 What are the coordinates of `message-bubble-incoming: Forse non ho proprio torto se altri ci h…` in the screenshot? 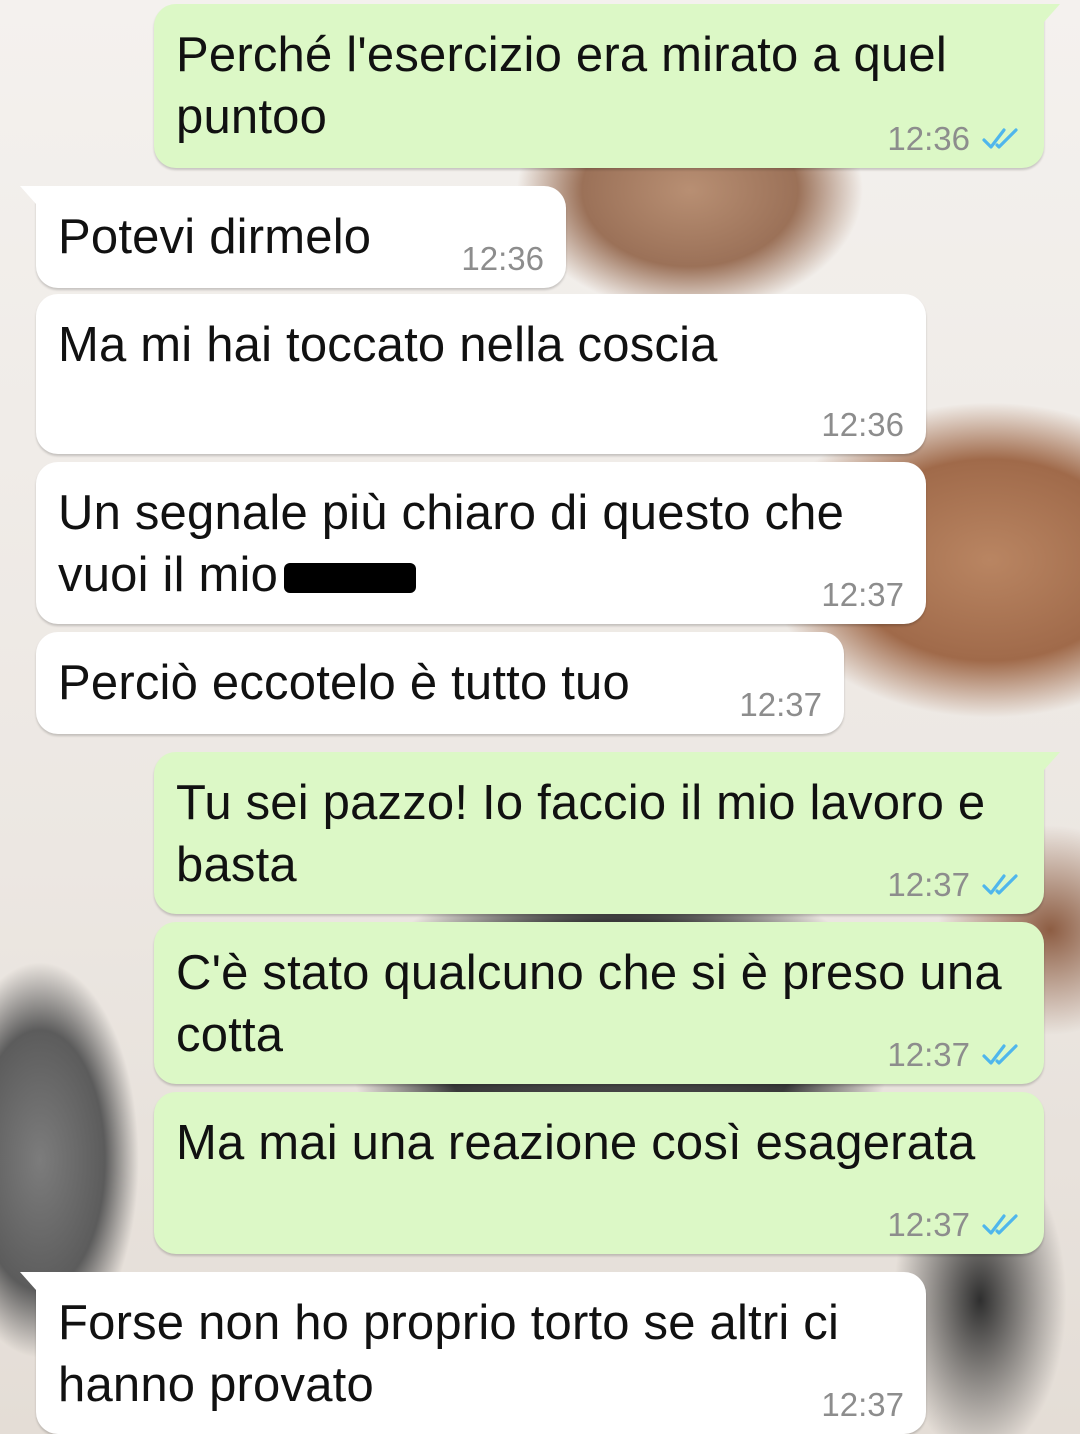 It's located at (473, 1353).